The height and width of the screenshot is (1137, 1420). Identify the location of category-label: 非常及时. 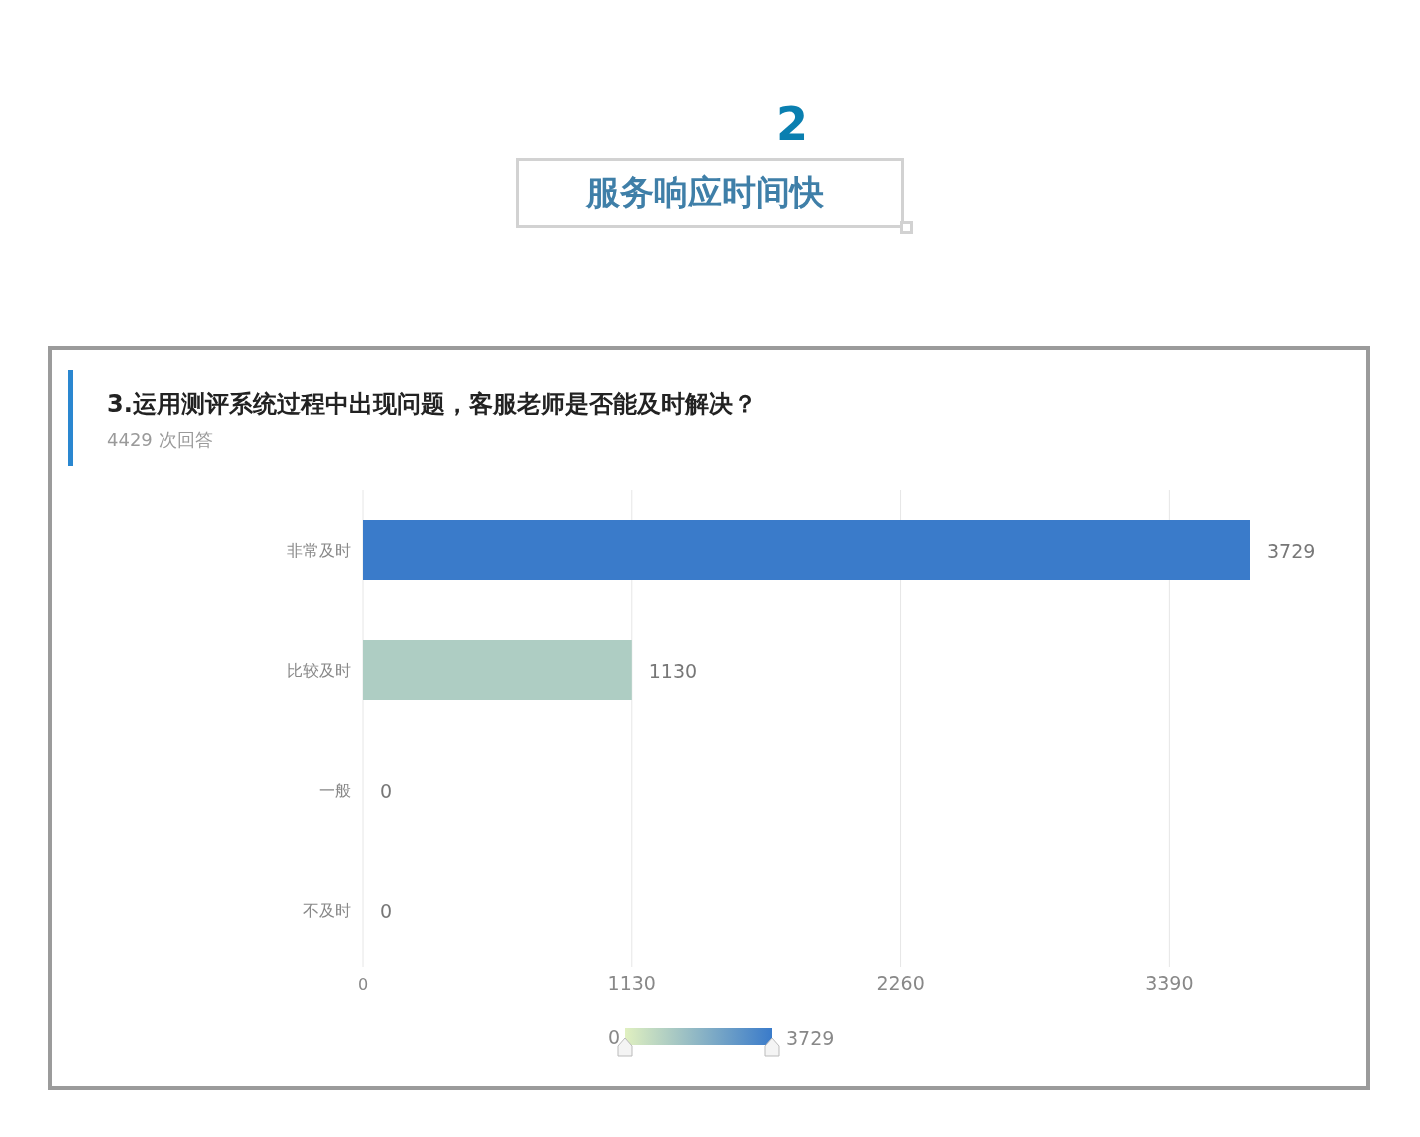
(319, 550).